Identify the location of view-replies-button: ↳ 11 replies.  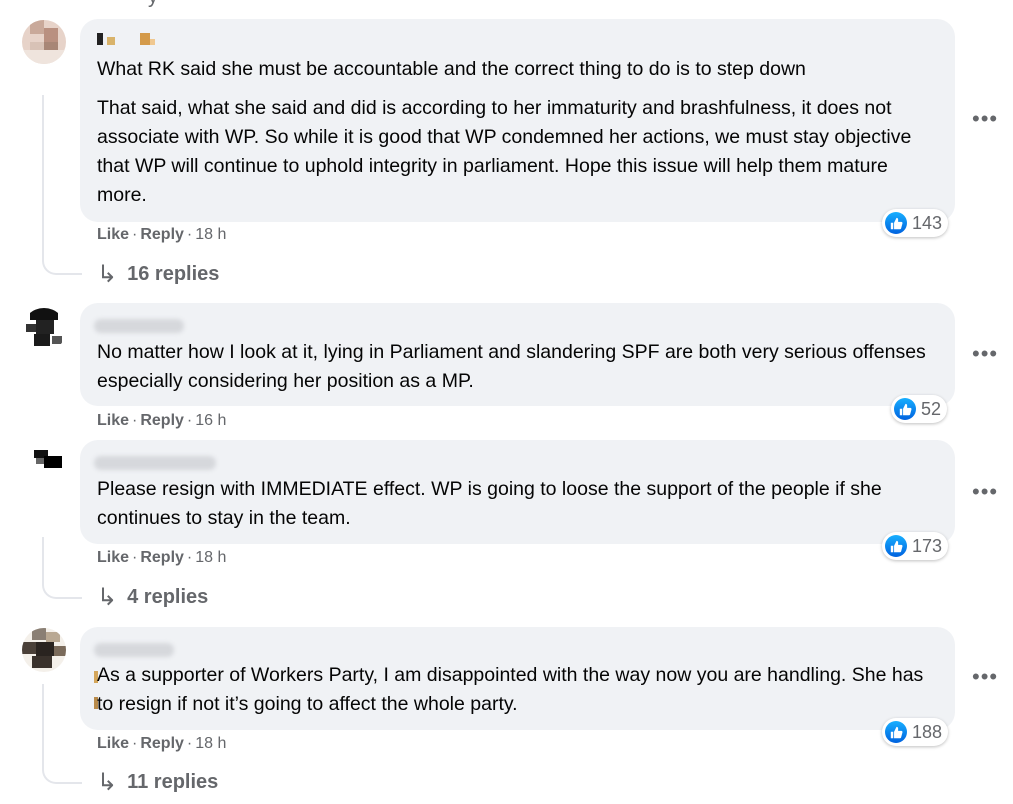
(157, 782).